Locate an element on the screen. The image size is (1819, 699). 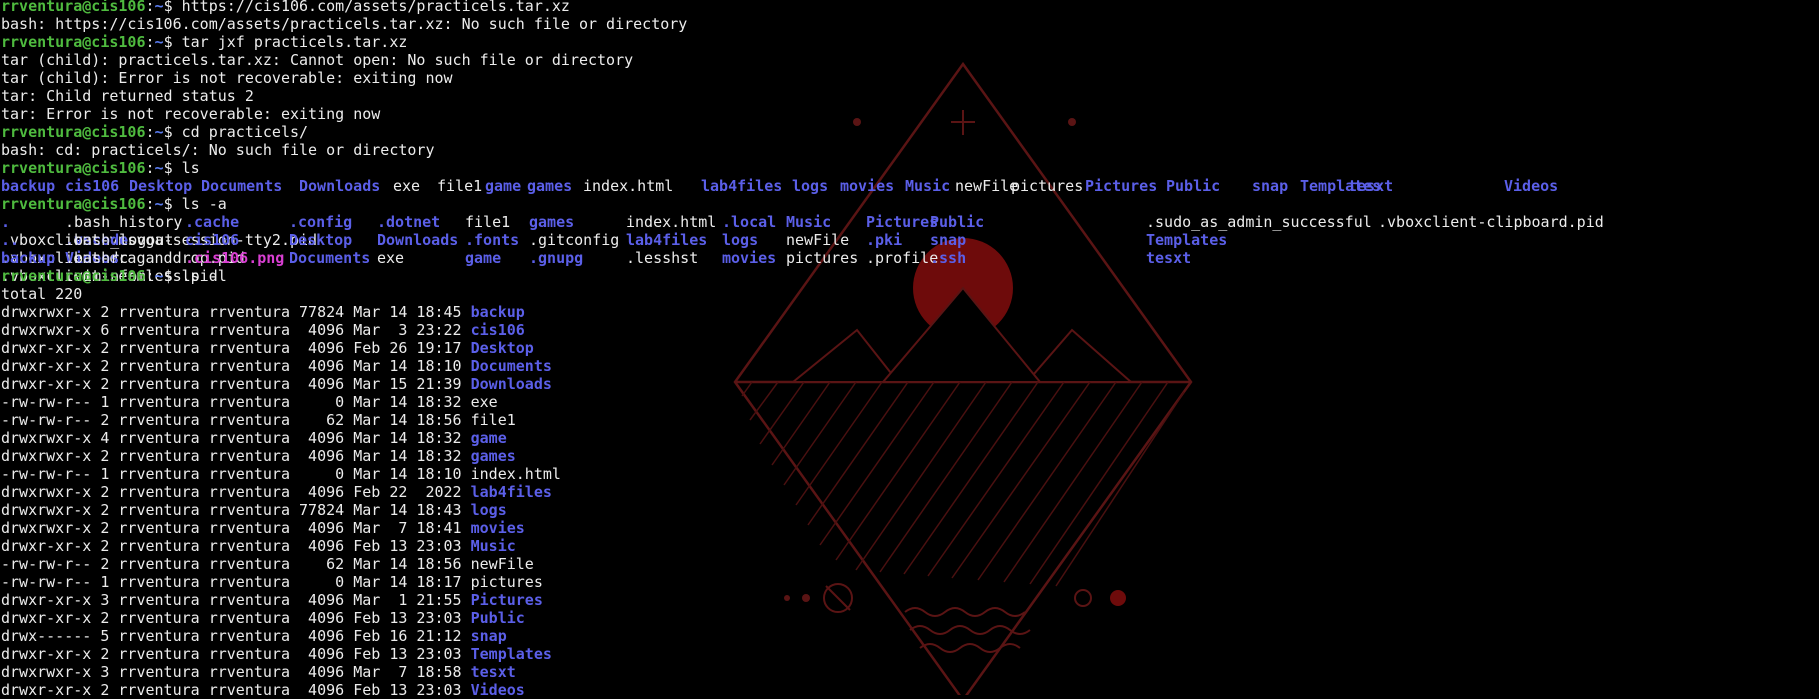
ls-a-entry: cis106 is located at coordinates (212, 240).